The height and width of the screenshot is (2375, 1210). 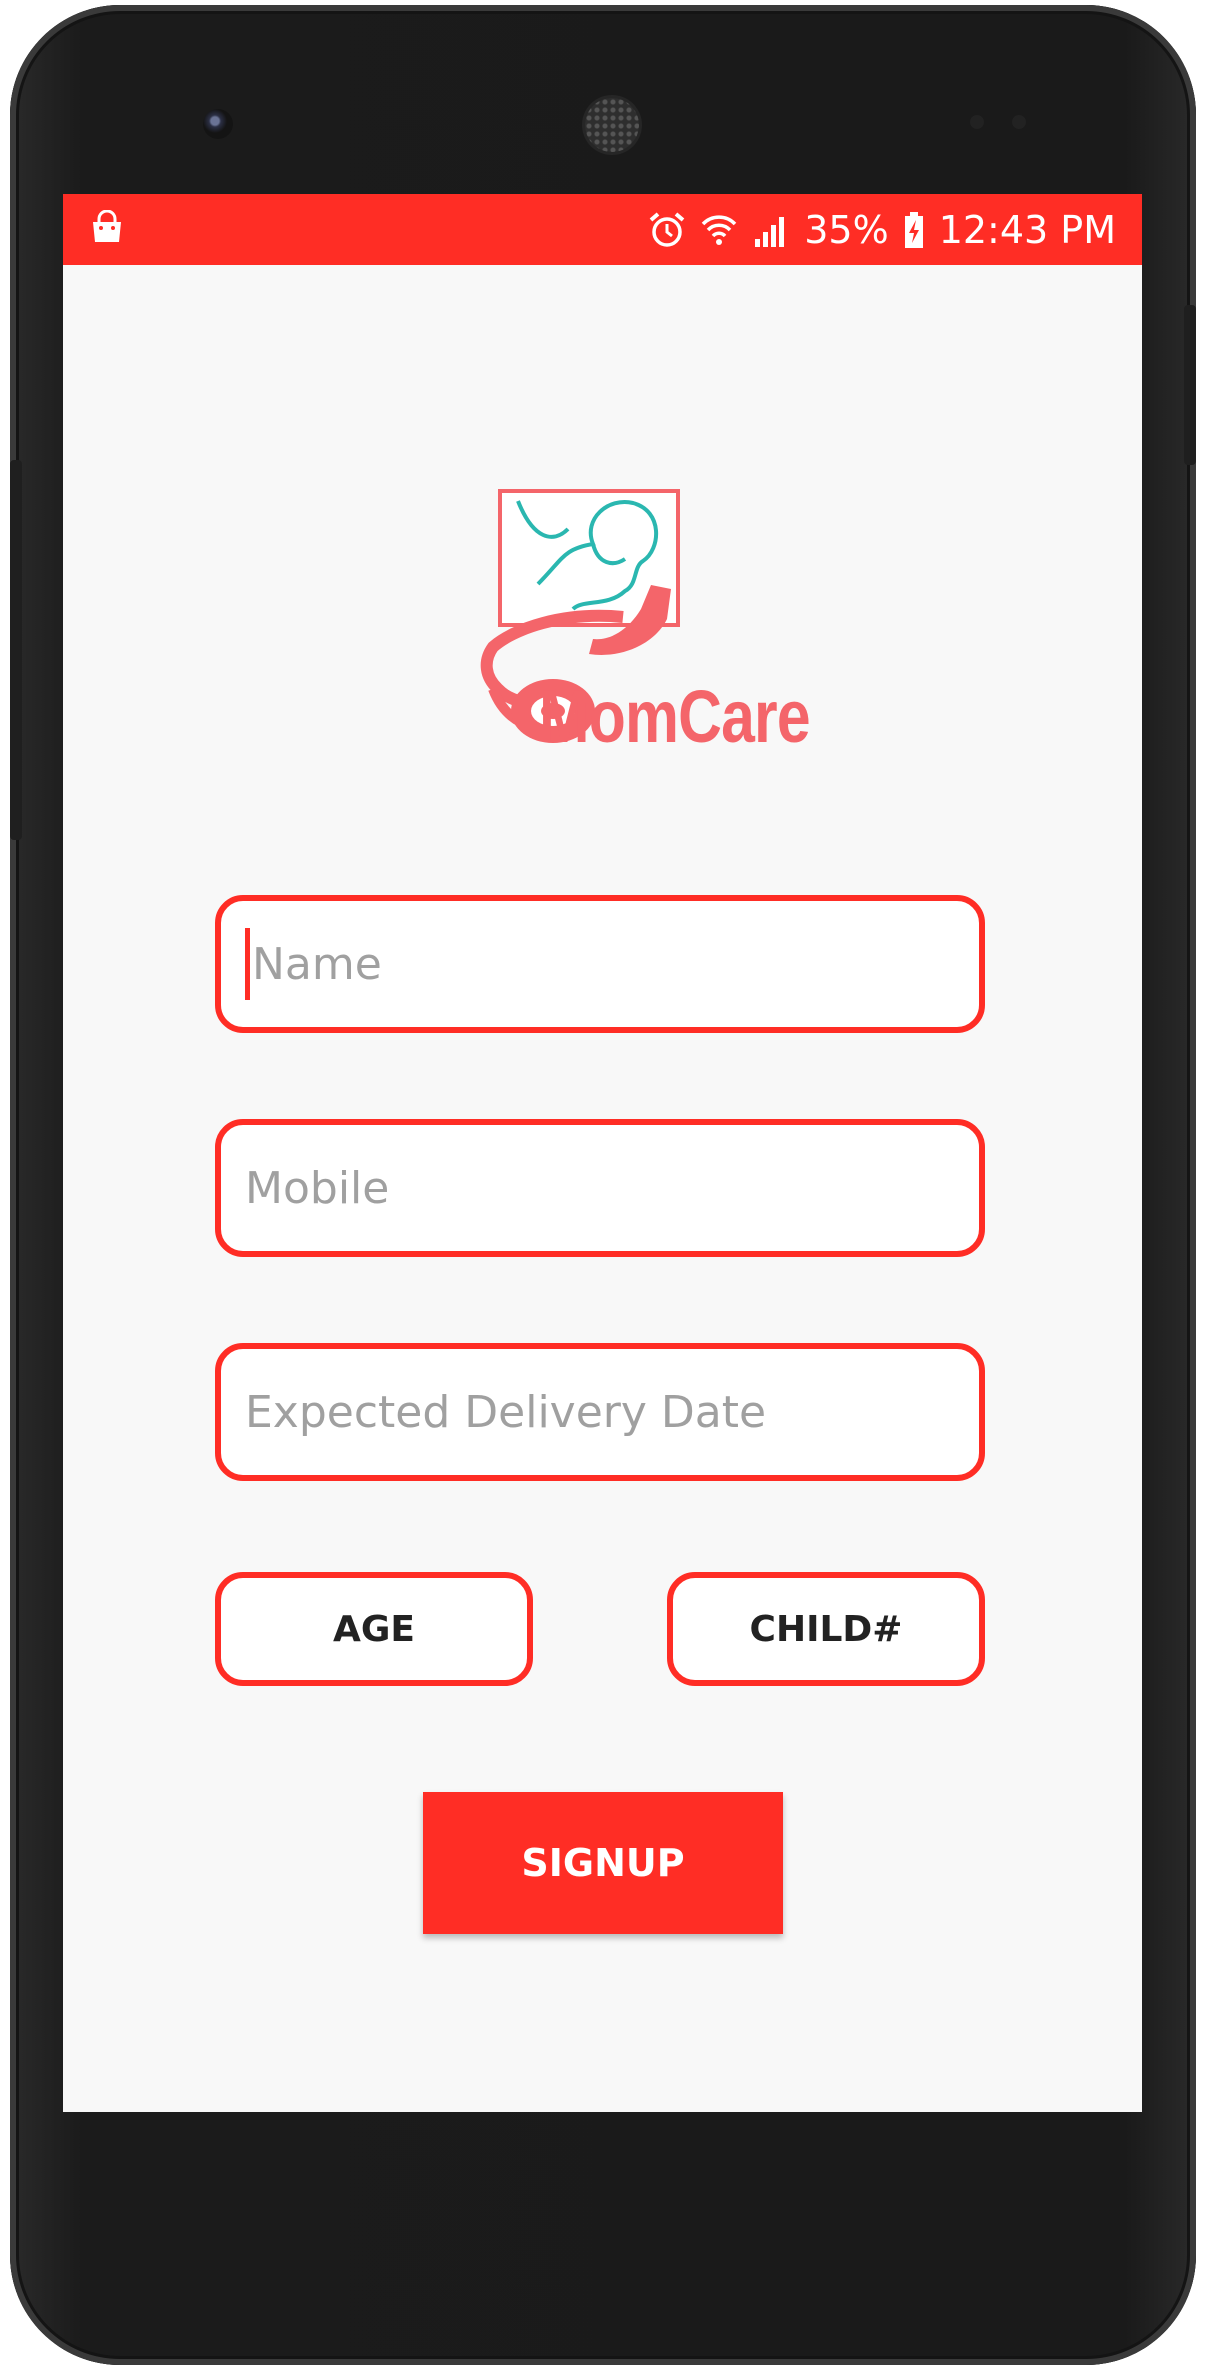 What do you see at coordinates (846, 229) in the screenshot?
I see `battery-percent: 35%` at bounding box center [846, 229].